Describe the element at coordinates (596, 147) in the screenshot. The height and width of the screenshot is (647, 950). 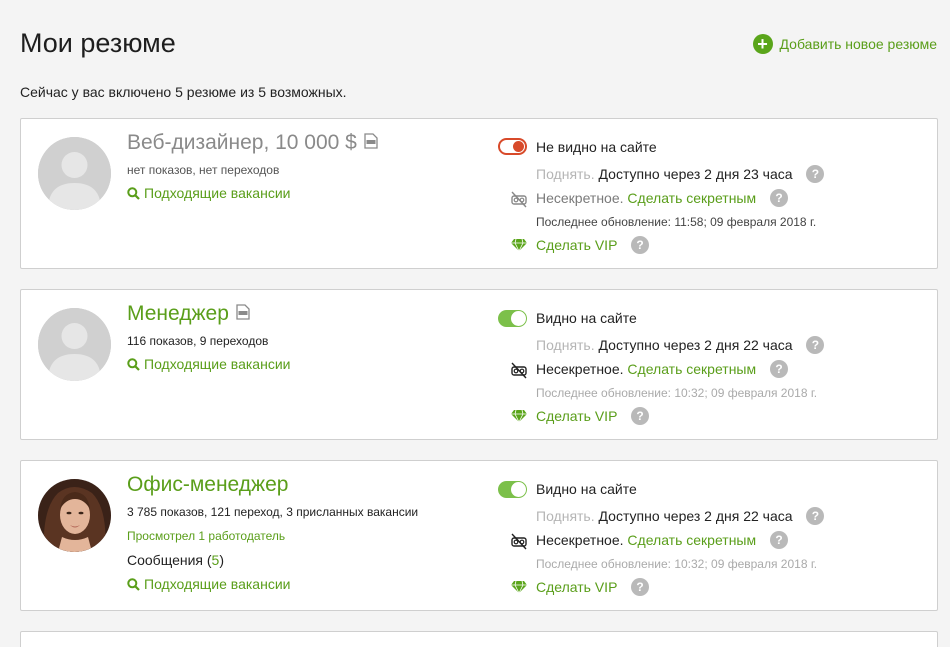
I see `visibility-label: Не видно на сайте` at that location.